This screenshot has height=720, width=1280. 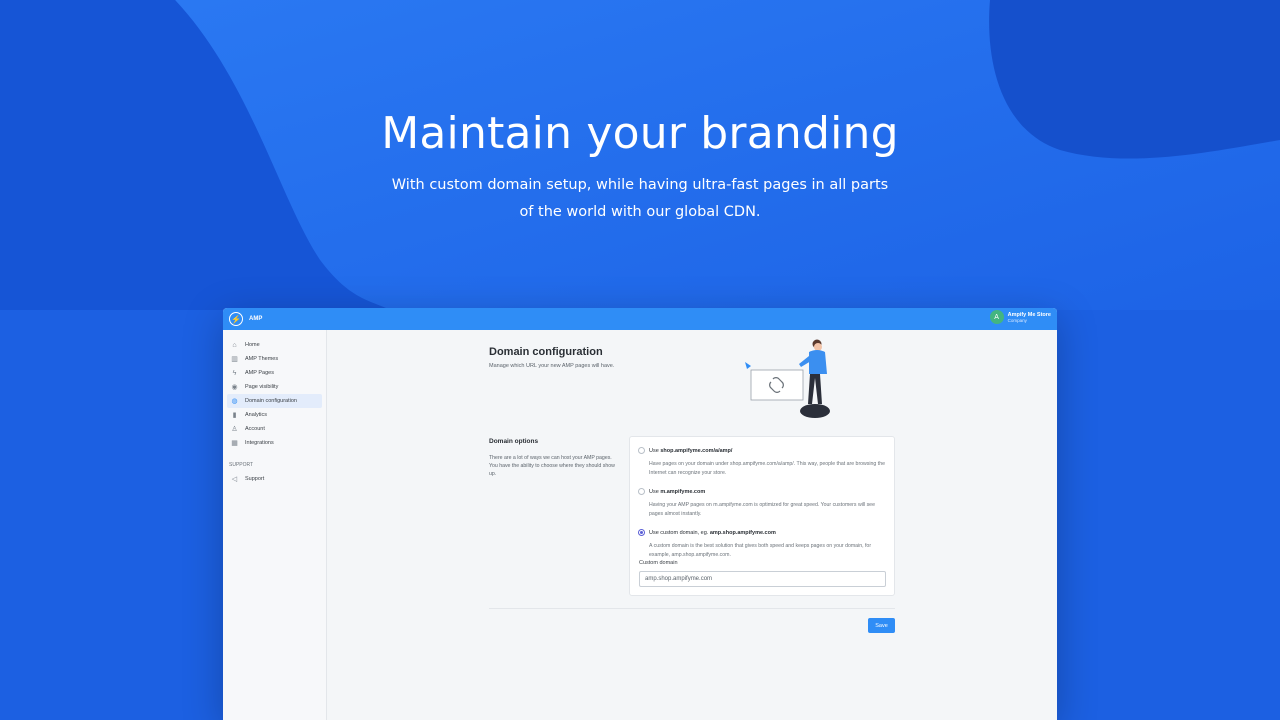 I want to click on sidebar-item-account: ♙ Account, so click(x=274, y=429).